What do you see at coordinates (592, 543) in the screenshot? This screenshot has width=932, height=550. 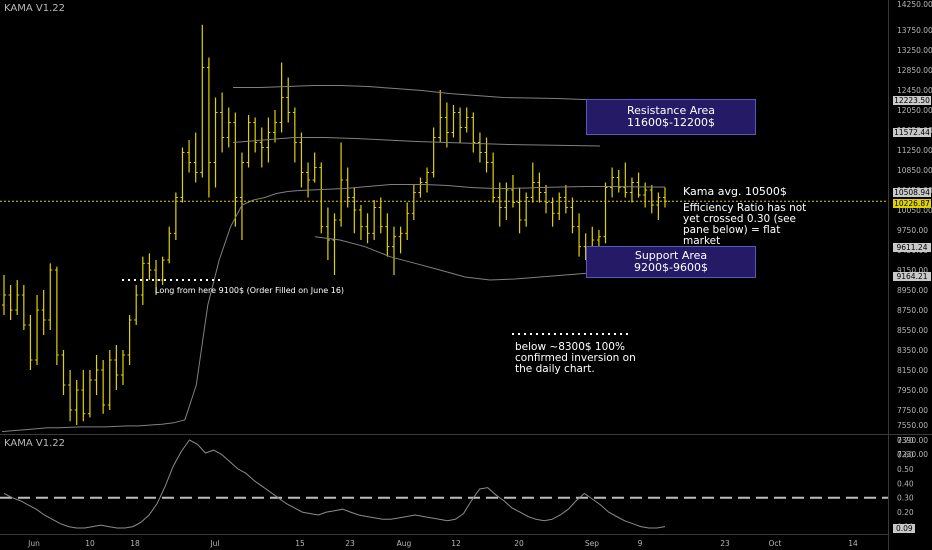 I see `x-tick-label: Sep` at bounding box center [592, 543].